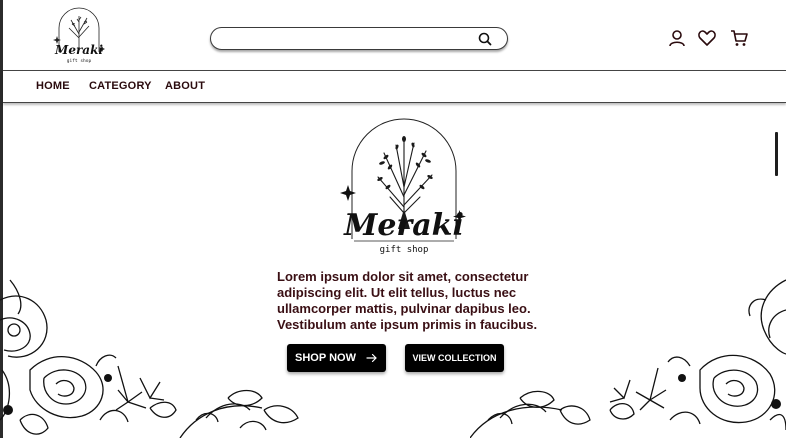  What do you see at coordinates (707, 38) in the screenshot?
I see `heart-icon` at bounding box center [707, 38].